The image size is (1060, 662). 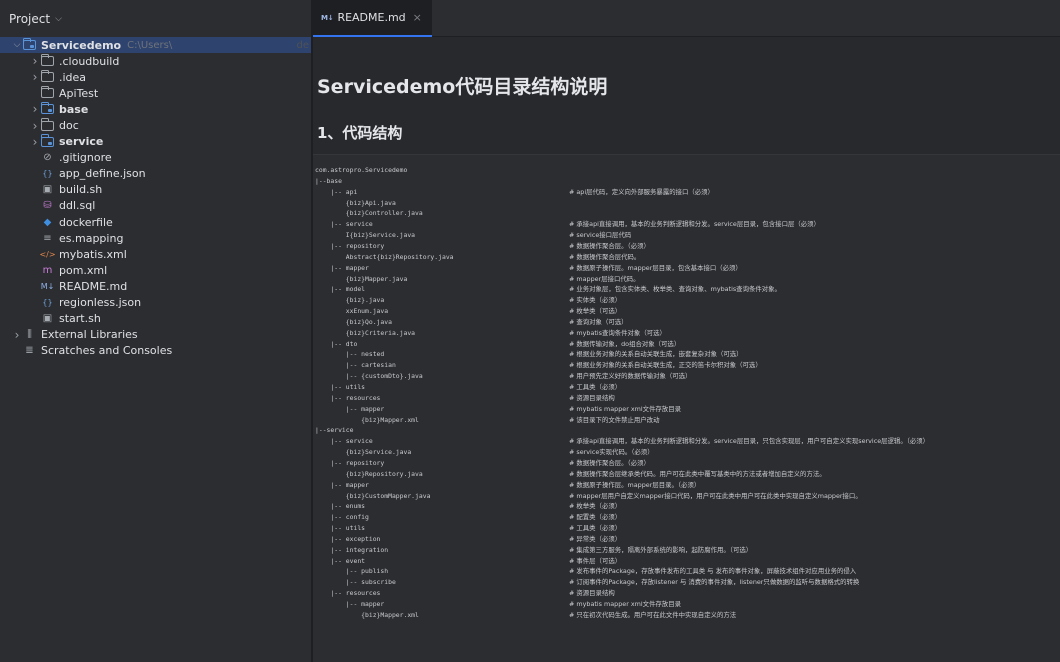 What do you see at coordinates (656, 354) in the screenshot?
I see `code-comment: # 根据业务对象的关系自动关联生成，嵌套复杂对象（可选）` at bounding box center [656, 354].